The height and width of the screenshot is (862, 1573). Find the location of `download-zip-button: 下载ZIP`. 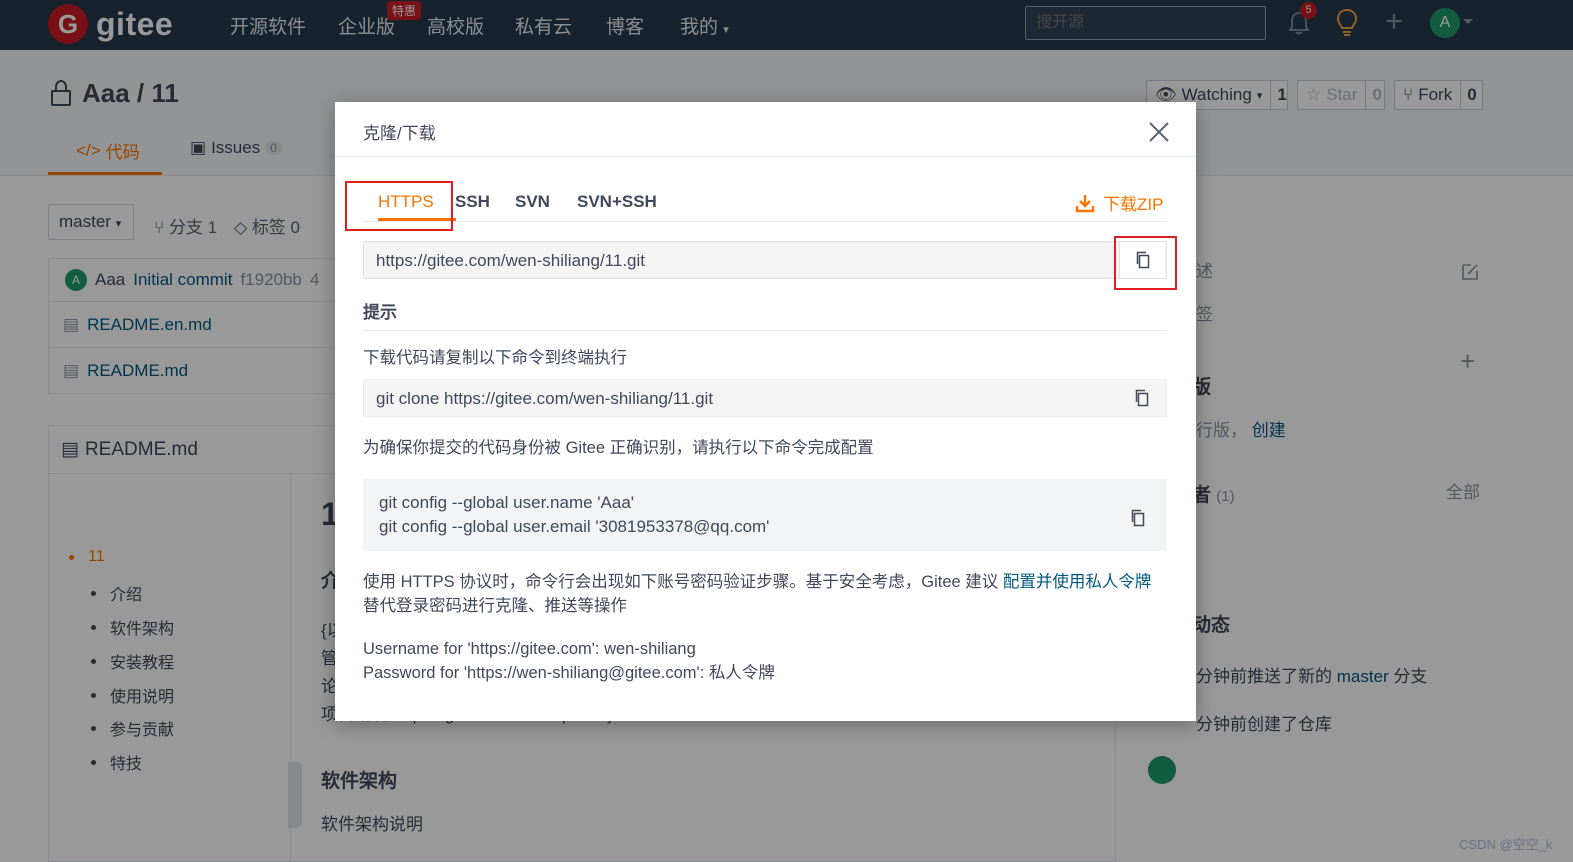

download-zip-button: 下载ZIP is located at coordinates (1119, 202).